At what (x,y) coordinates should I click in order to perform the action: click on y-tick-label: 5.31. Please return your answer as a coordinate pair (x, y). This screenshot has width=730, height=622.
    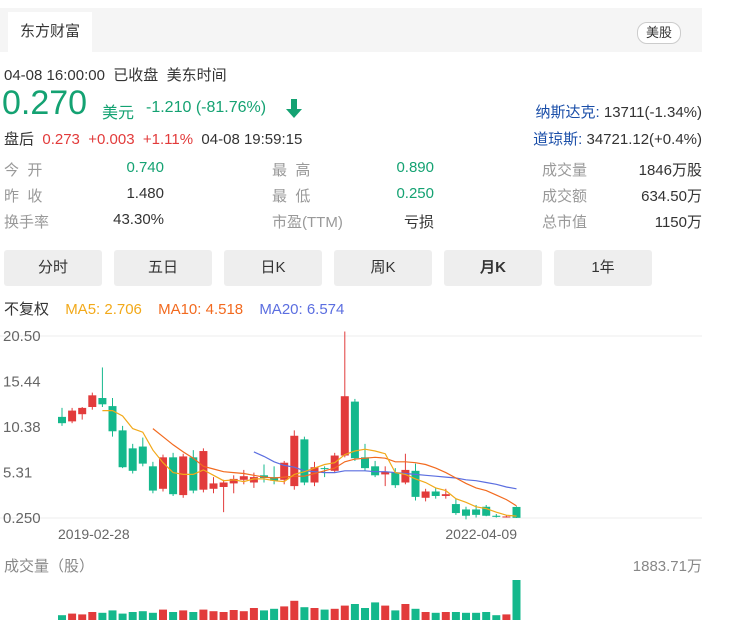
    Looking at the image, I should click on (17, 473).